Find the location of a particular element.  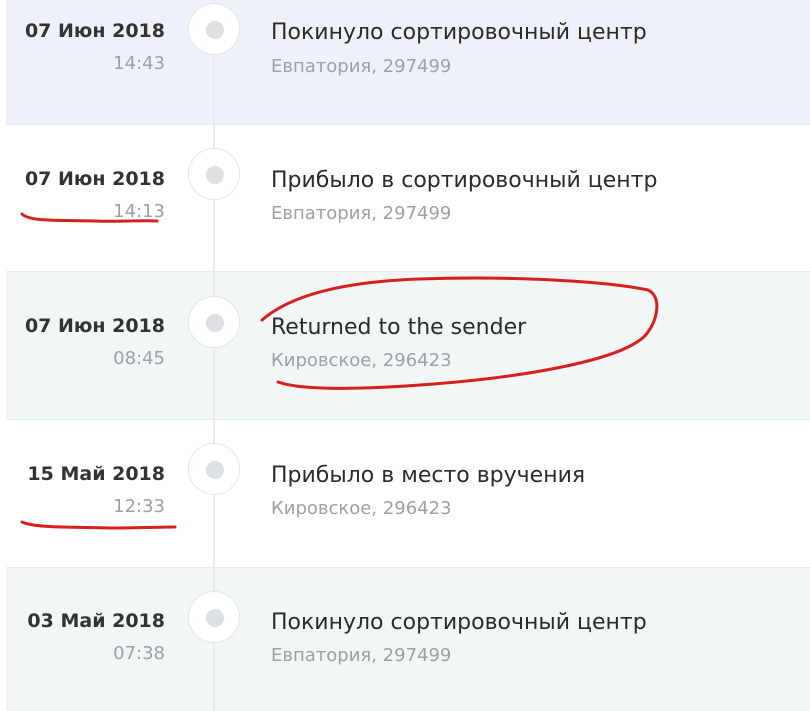

event-time: 14:43 is located at coordinates (139, 63).